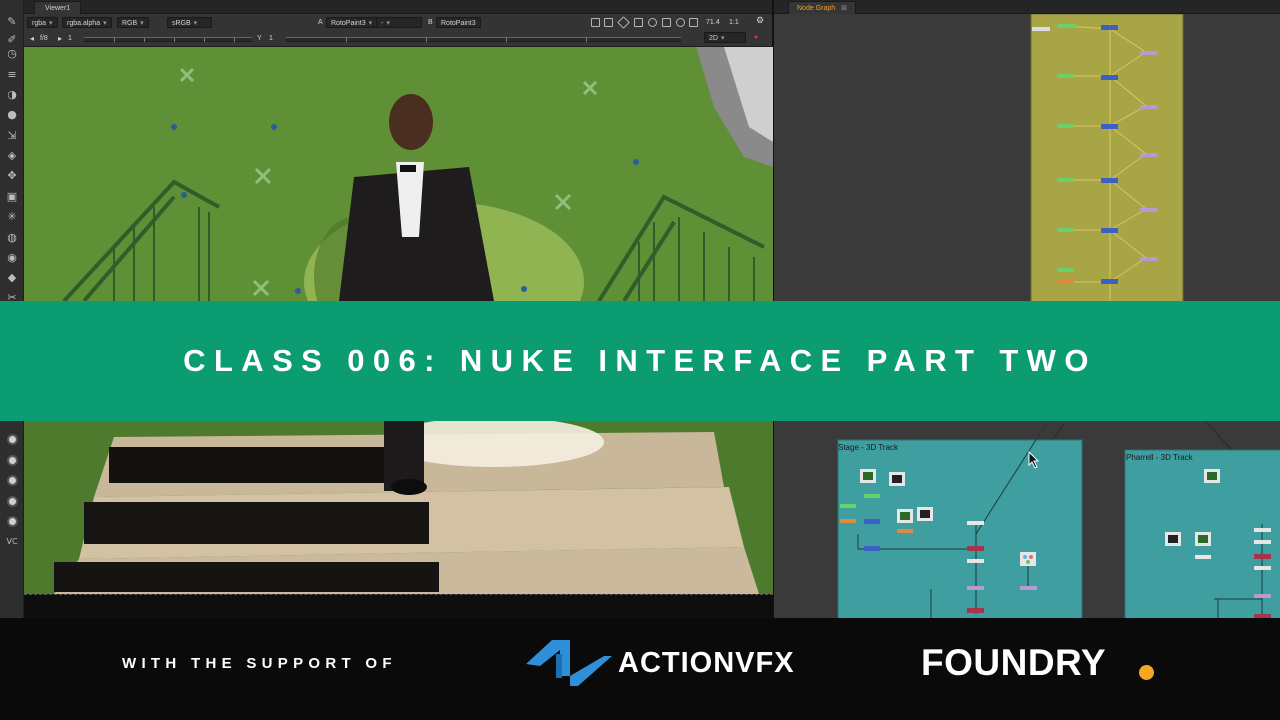  Describe the element at coordinates (12, 114) in the screenshot. I see `filter-icon: ●` at that location.